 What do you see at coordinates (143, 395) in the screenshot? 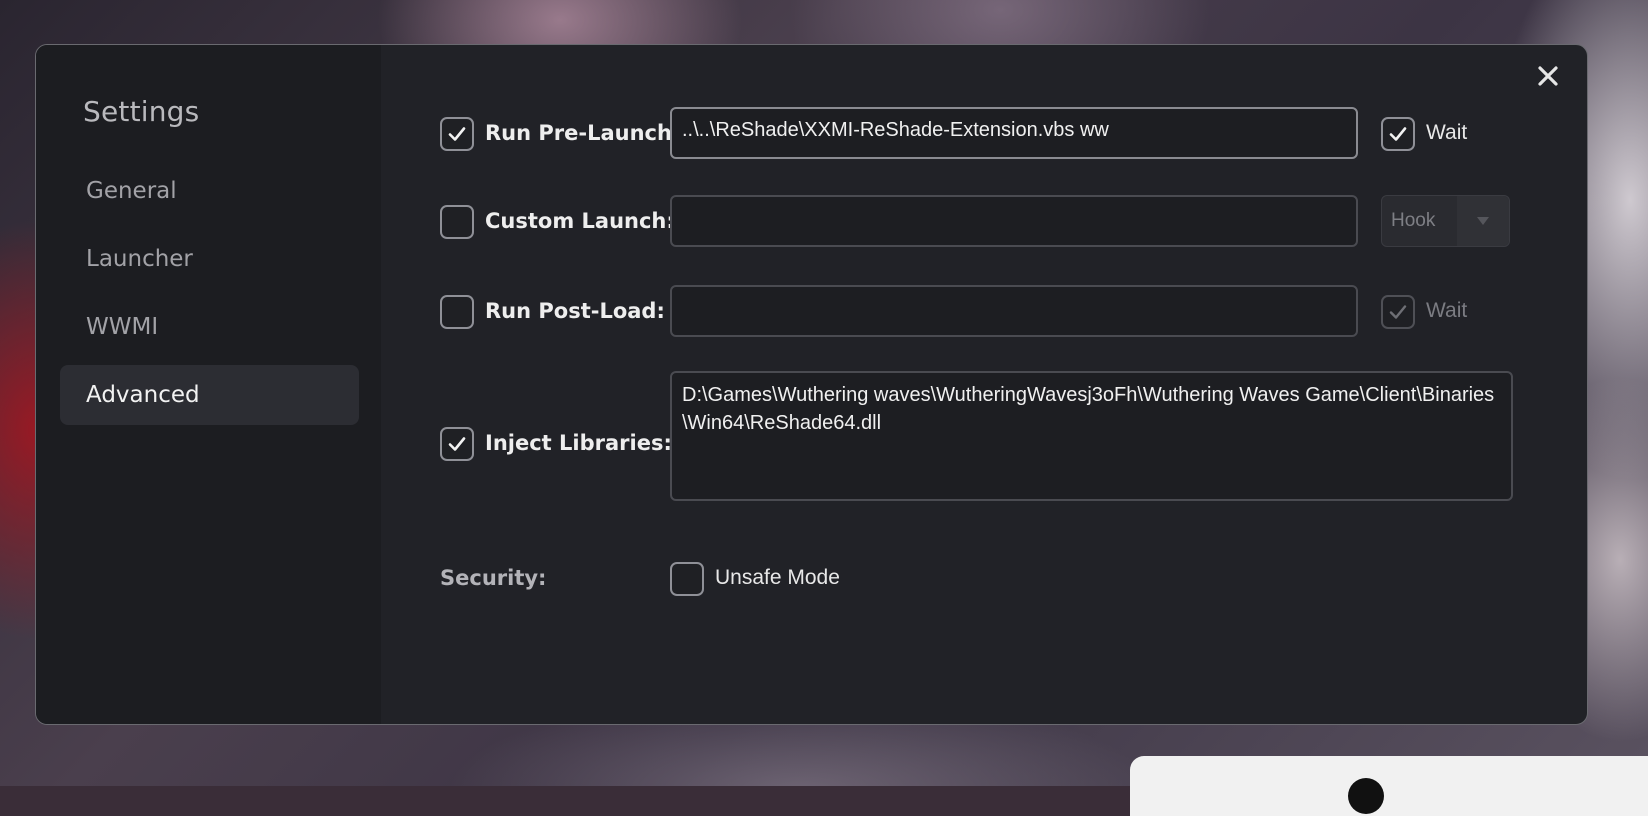
I see `sidebar-item-label: Advanced` at bounding box center [143, 395].